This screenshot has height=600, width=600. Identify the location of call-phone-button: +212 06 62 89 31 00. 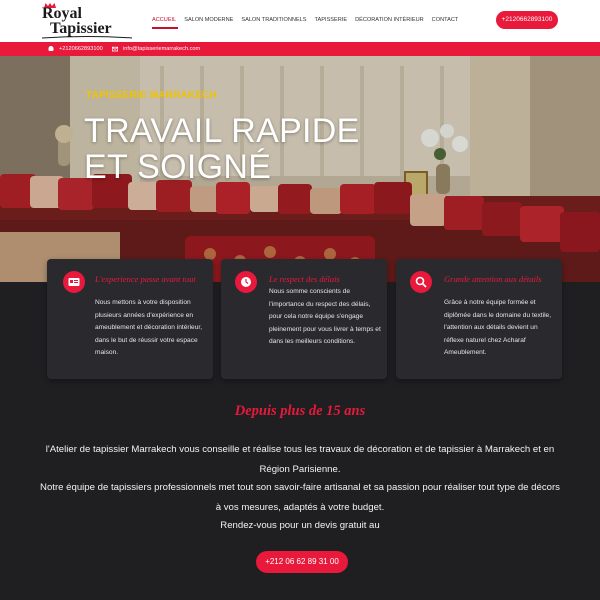
(302, 562).